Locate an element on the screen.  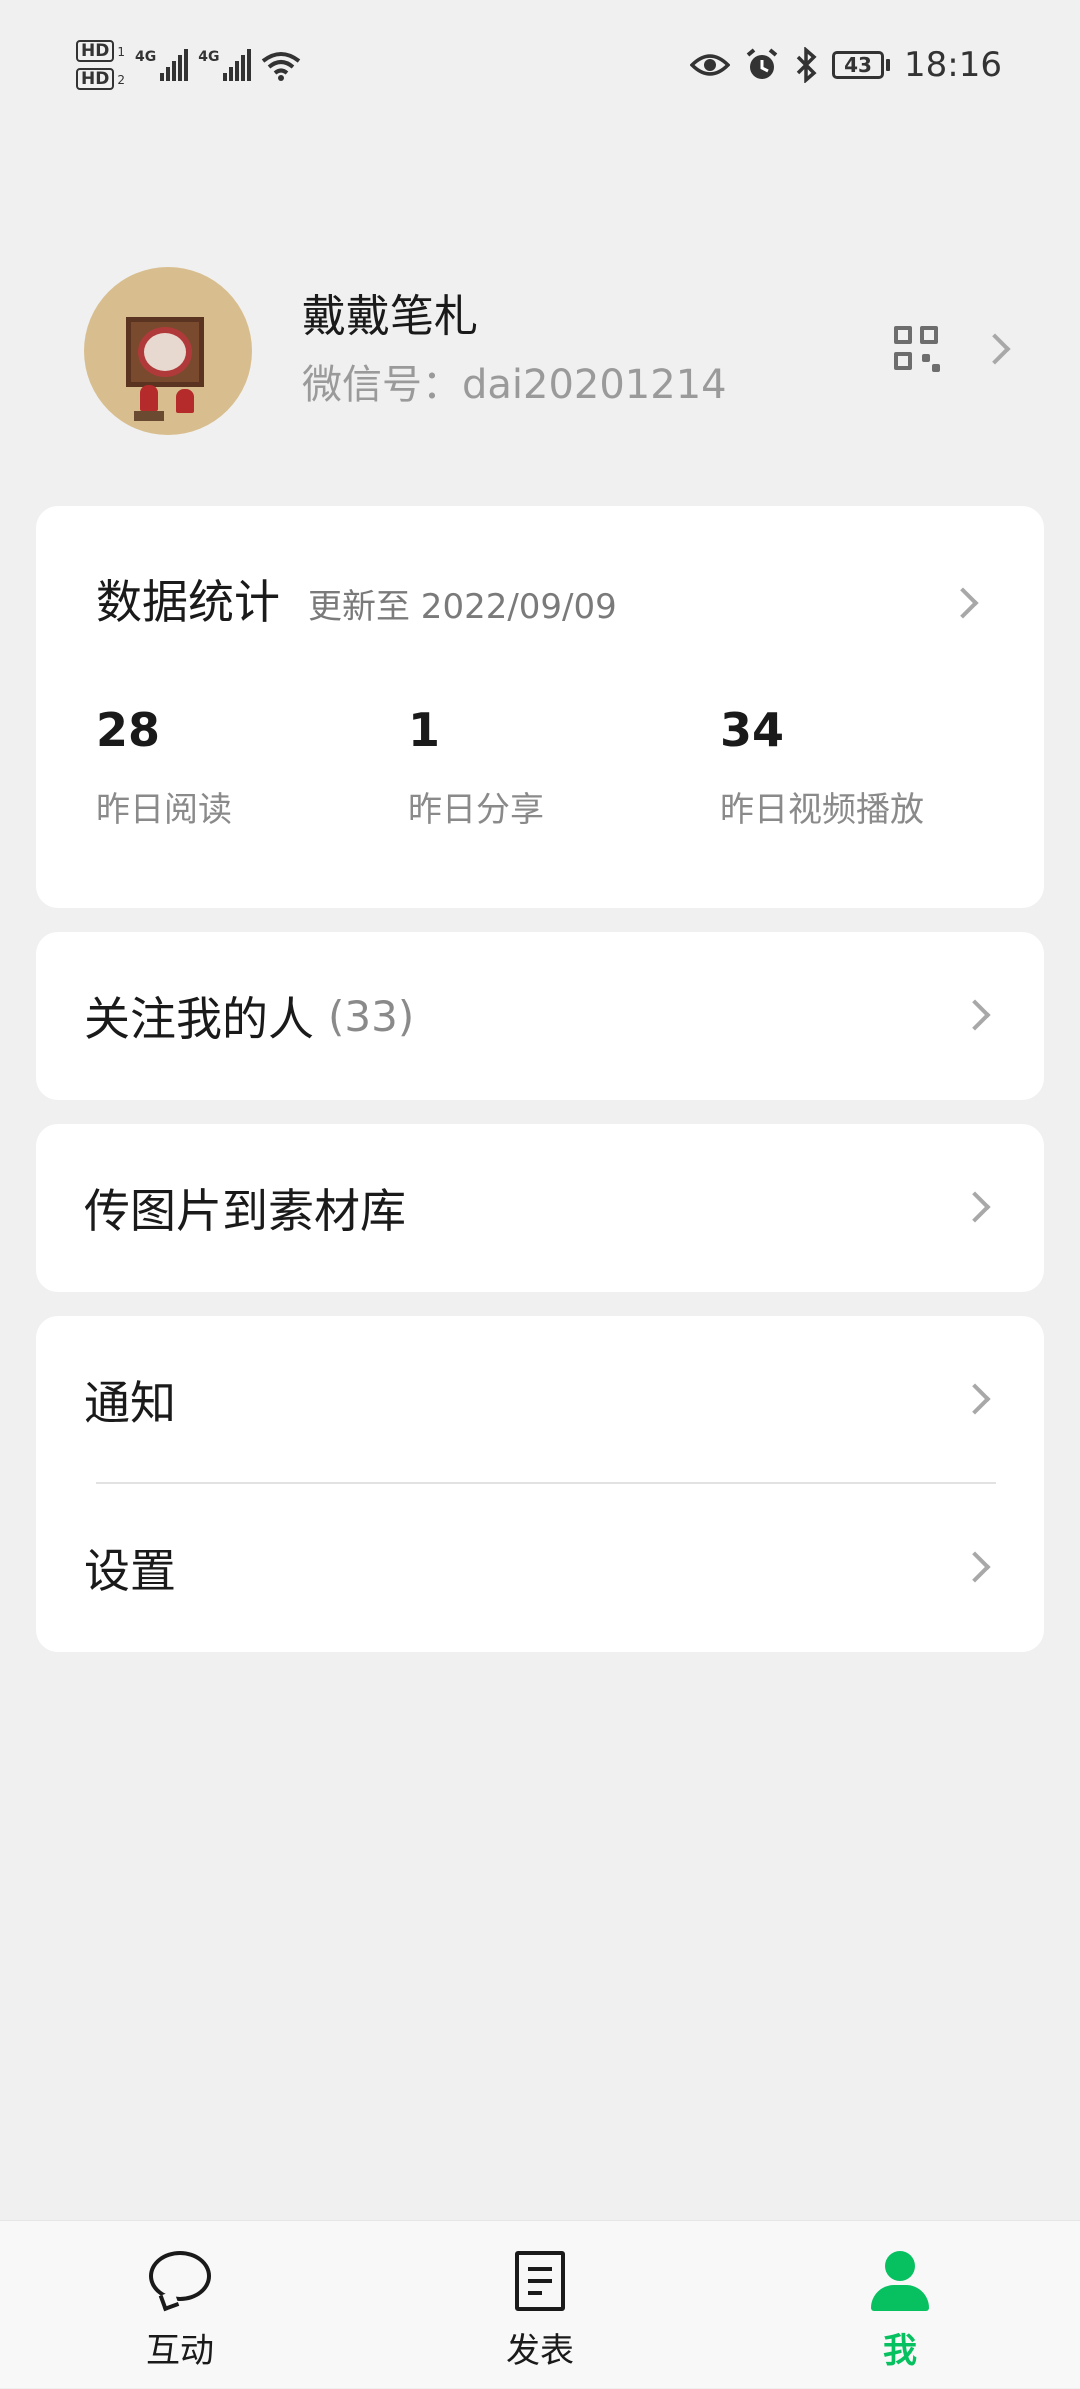
tab-publish: 发表 is located at coordinates (540, 2305).